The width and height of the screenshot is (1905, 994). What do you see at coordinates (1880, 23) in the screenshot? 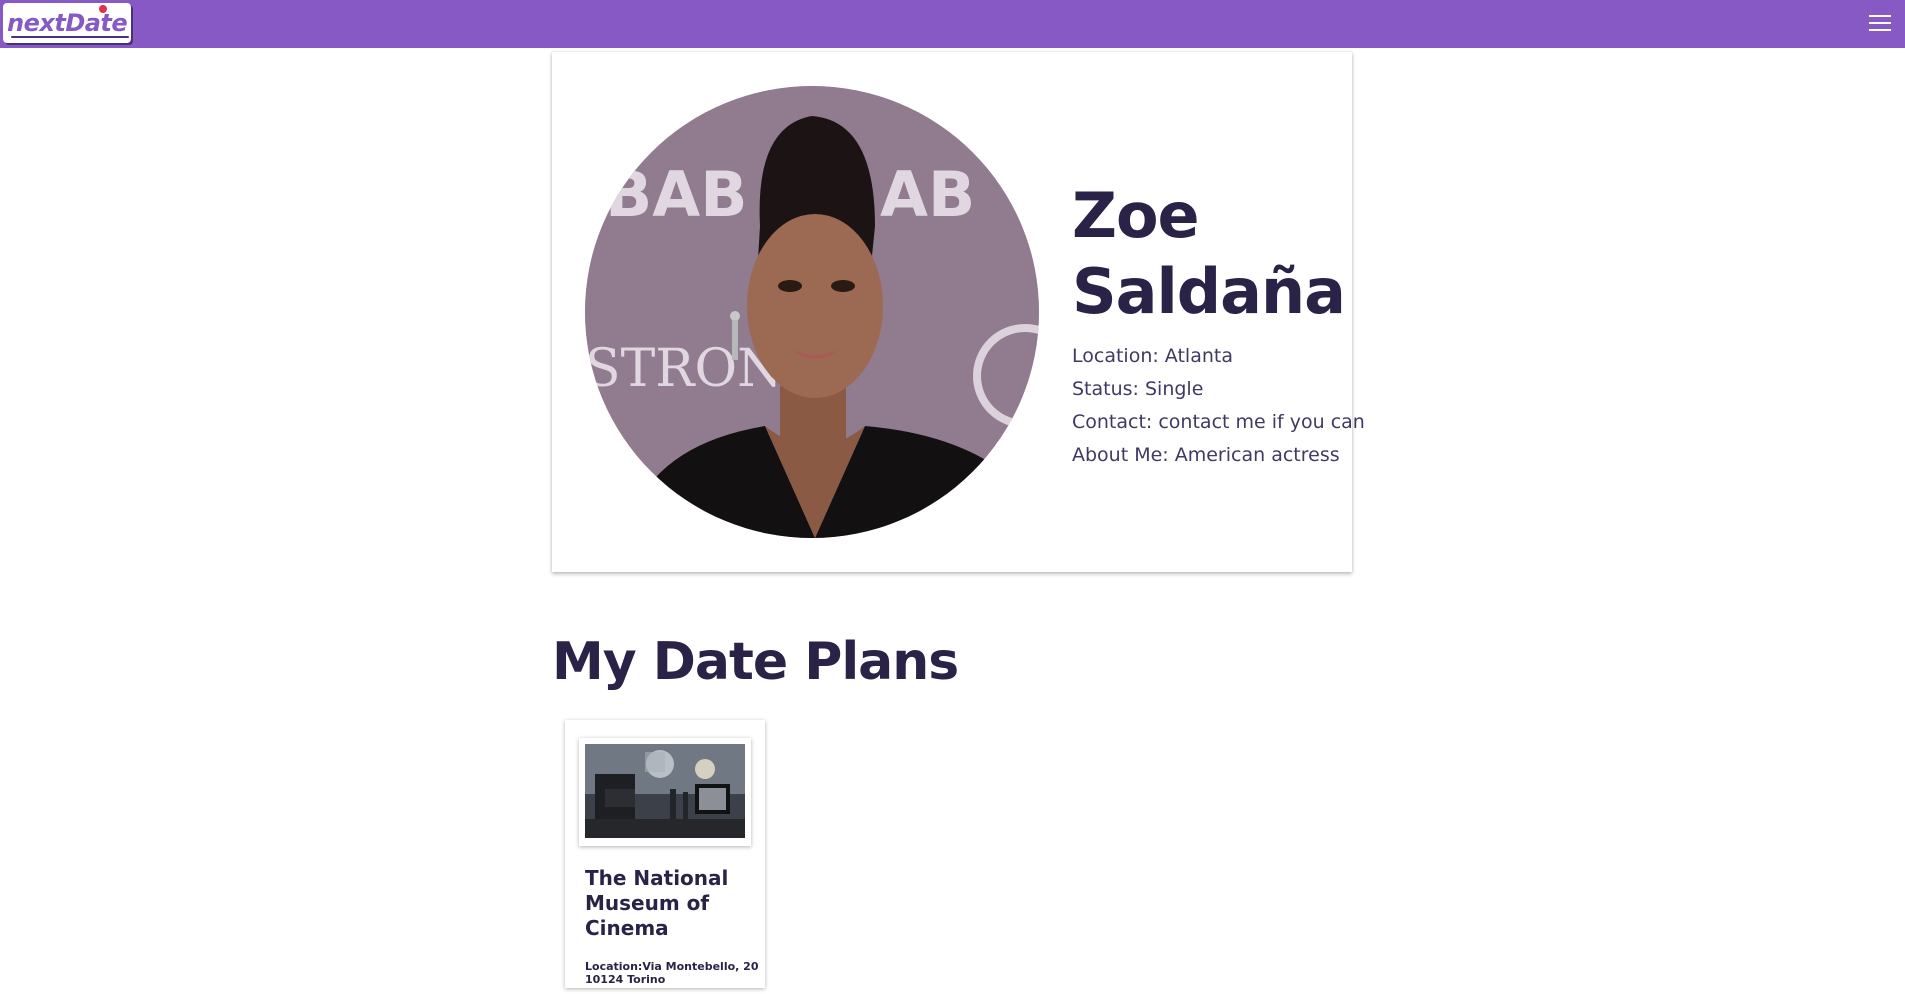
I see `hamburger-menu-icon` at bounding box center [1880, 23].